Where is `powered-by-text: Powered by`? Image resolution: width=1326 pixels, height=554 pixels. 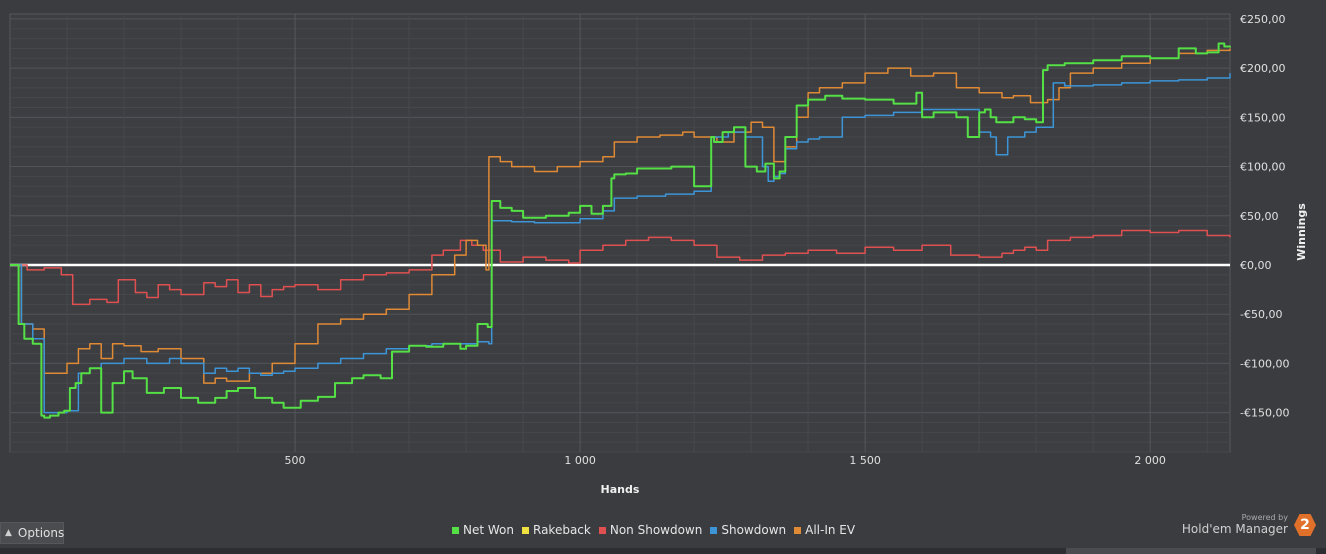 powered-by-text: Powered by is located at coordinates (1264, 517).